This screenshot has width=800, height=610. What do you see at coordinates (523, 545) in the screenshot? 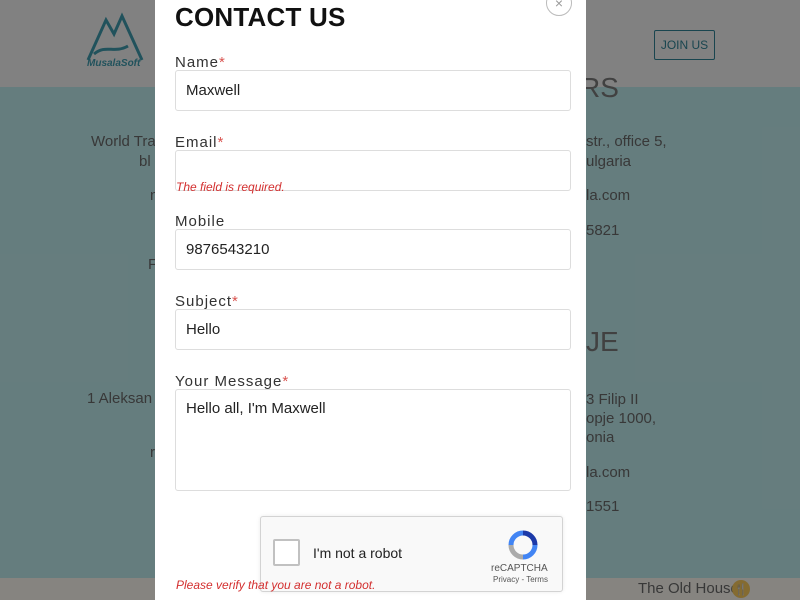
I see `recaptcha-logo-icon` at bounding box center [523, 545].